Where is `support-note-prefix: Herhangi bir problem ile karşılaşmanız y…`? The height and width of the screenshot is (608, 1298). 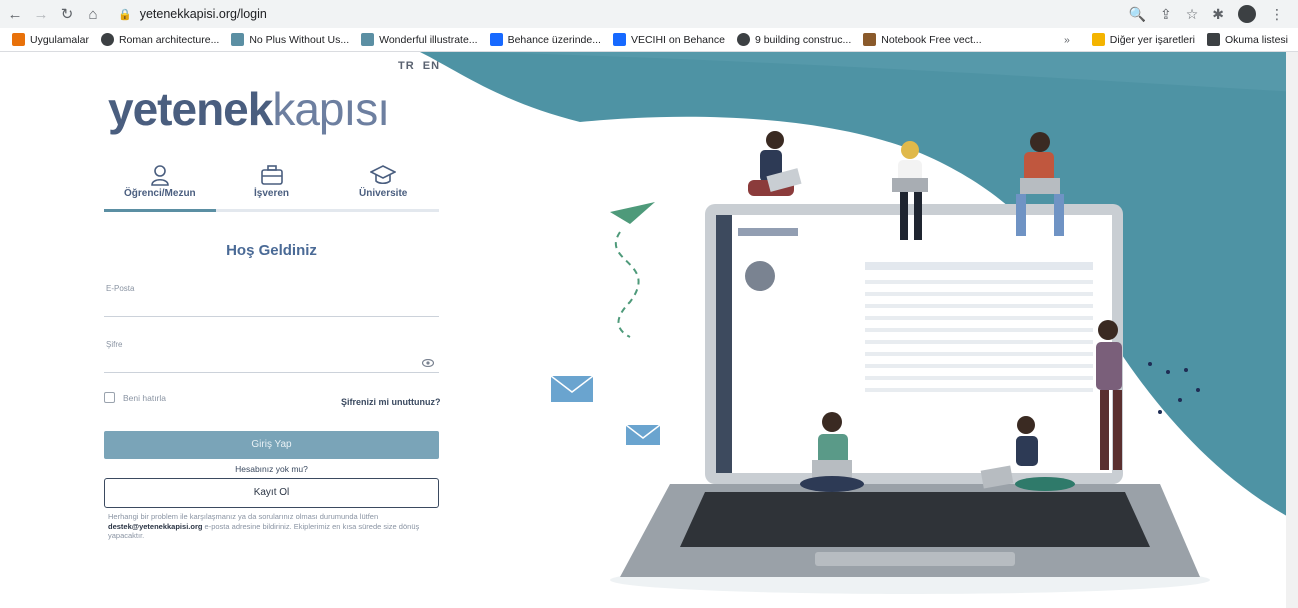
support-note-prefix: Herhangi bir problem ile karşılaşmanız y… is located at coordinates (243, 516).